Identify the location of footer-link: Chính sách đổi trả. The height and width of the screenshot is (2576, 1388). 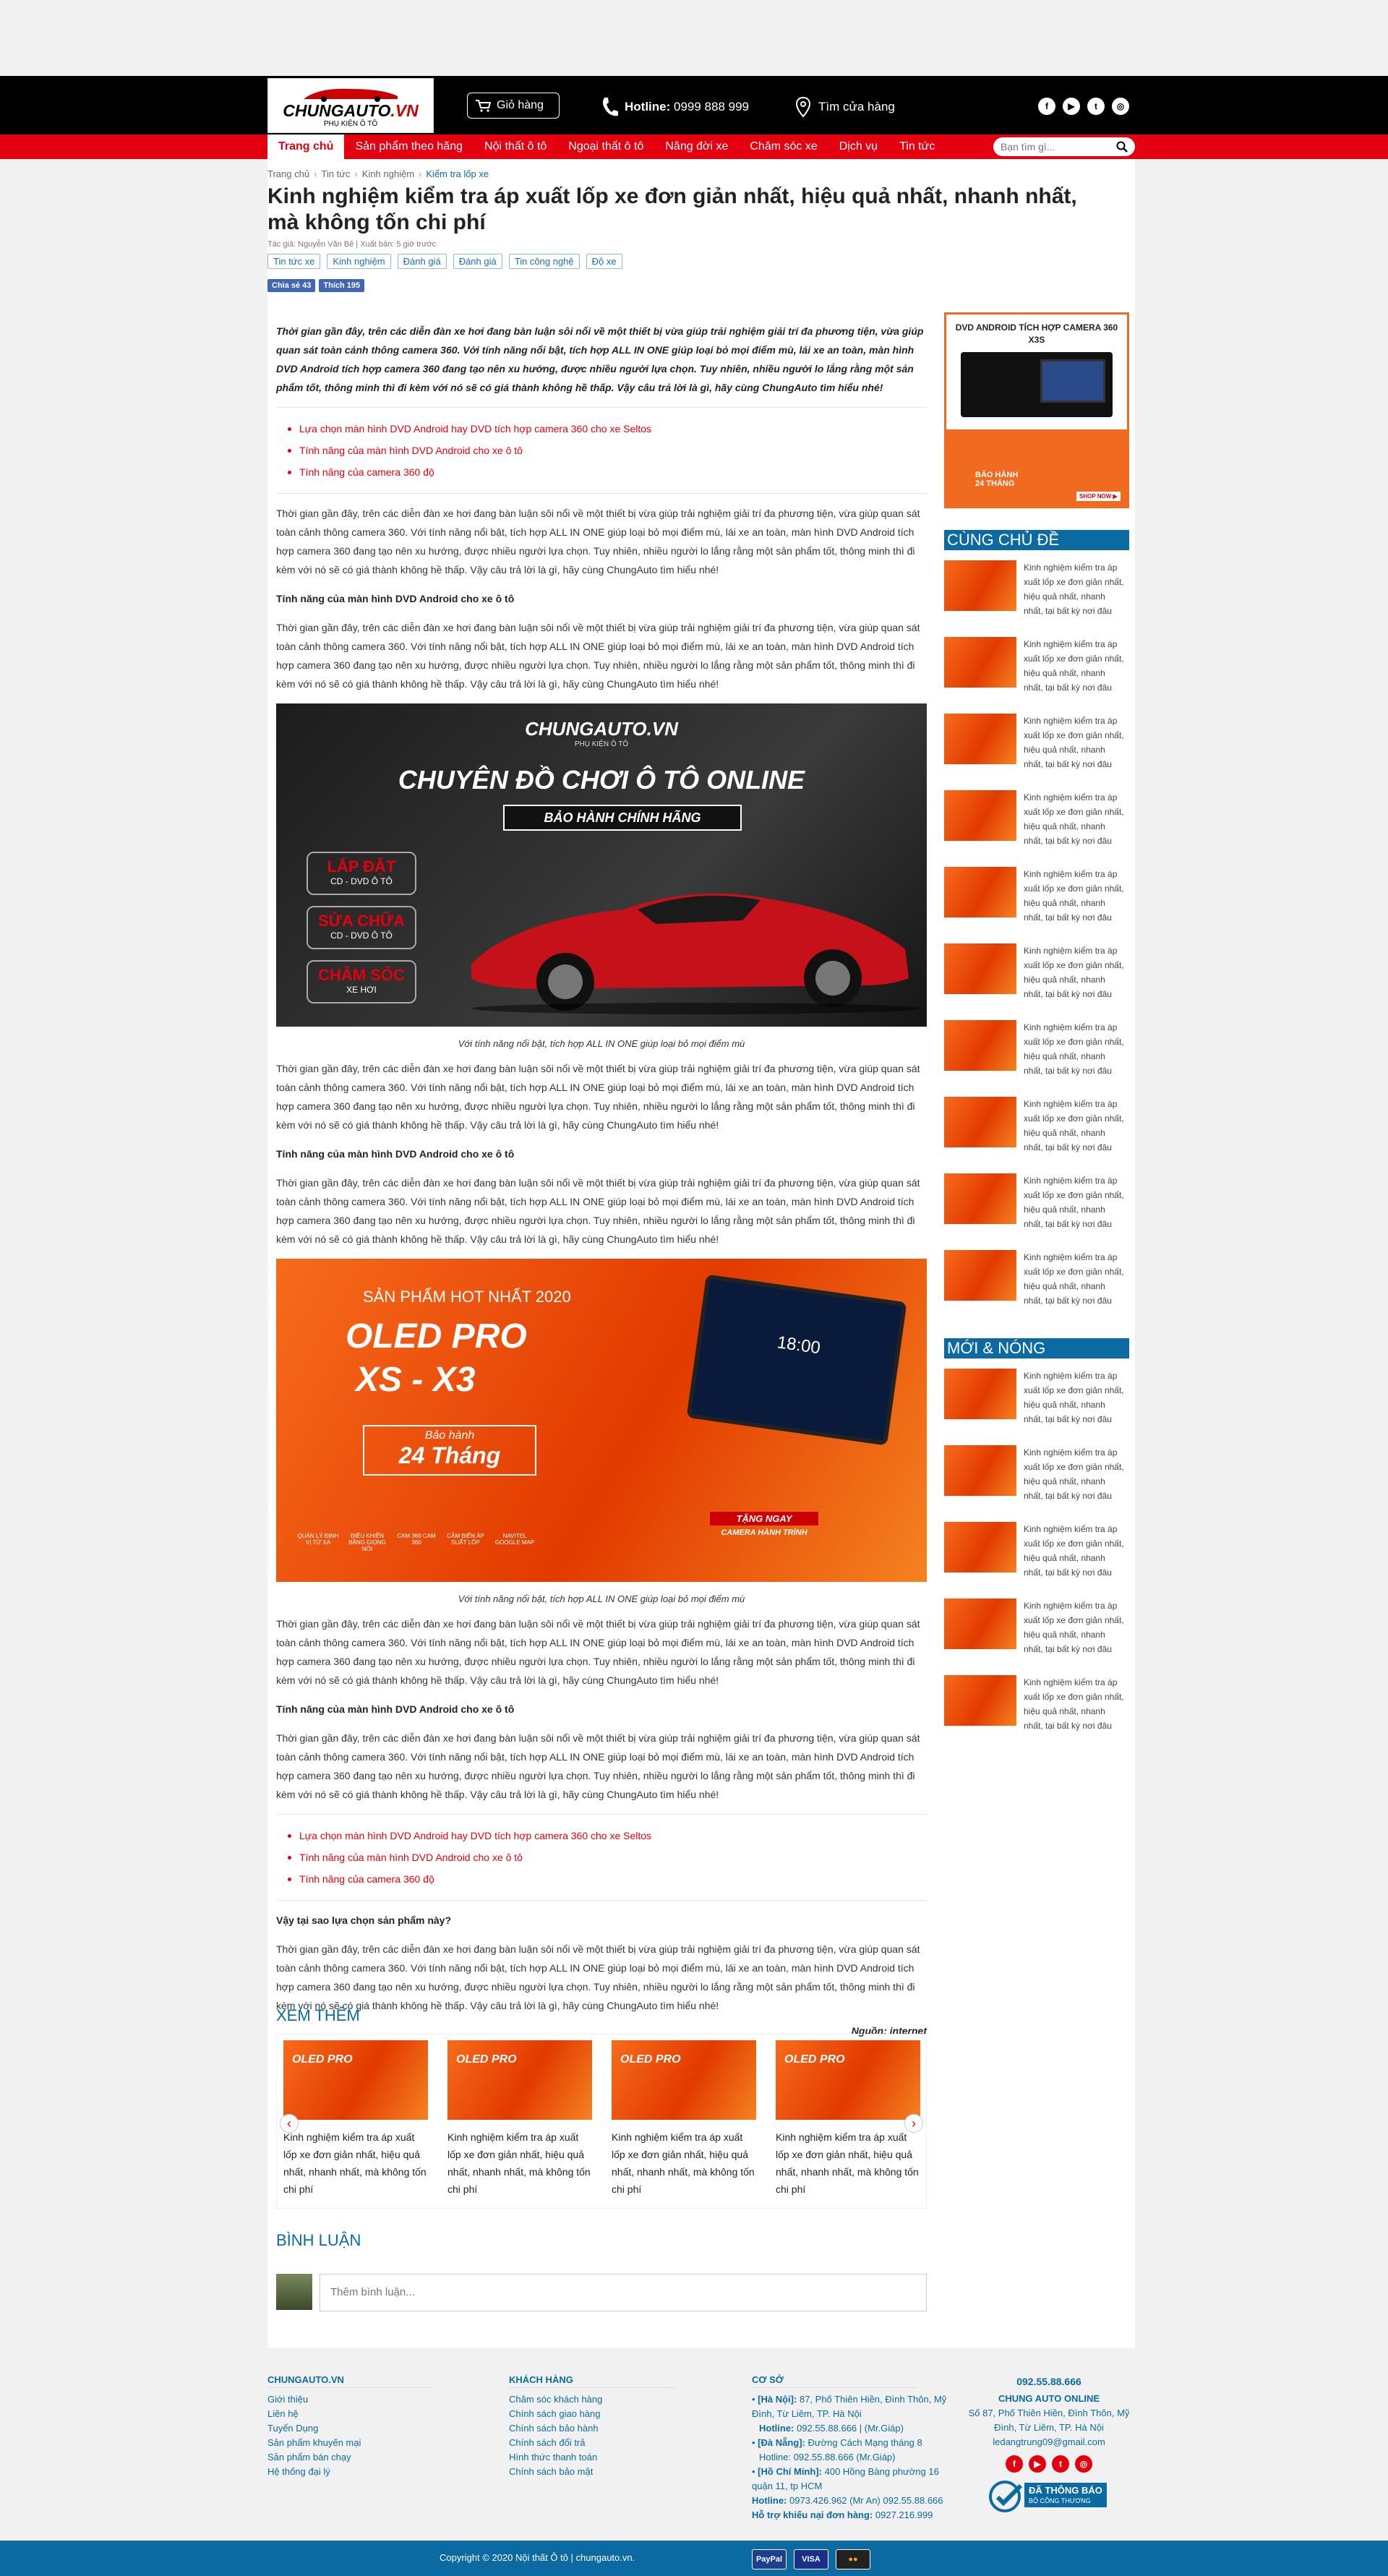
(592, 2443).